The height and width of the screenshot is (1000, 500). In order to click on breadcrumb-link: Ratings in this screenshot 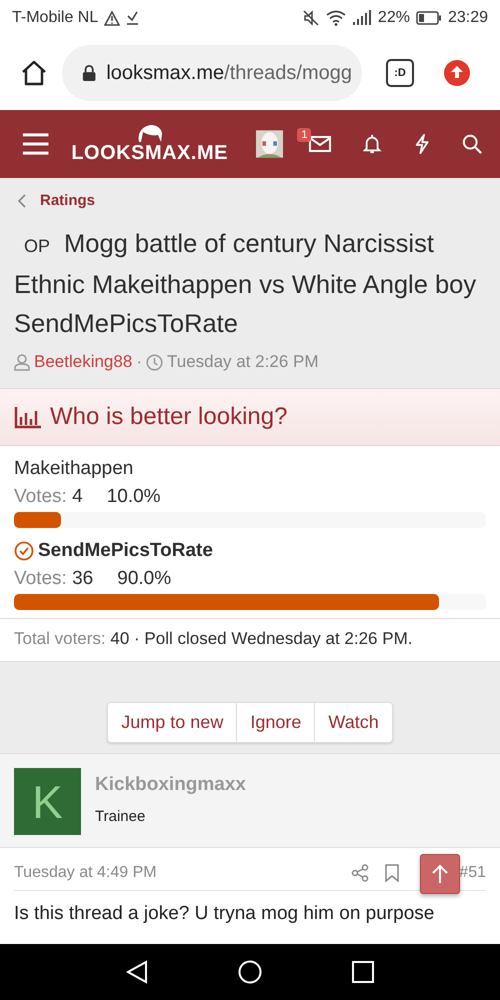, I will do `click(68, 200)`.